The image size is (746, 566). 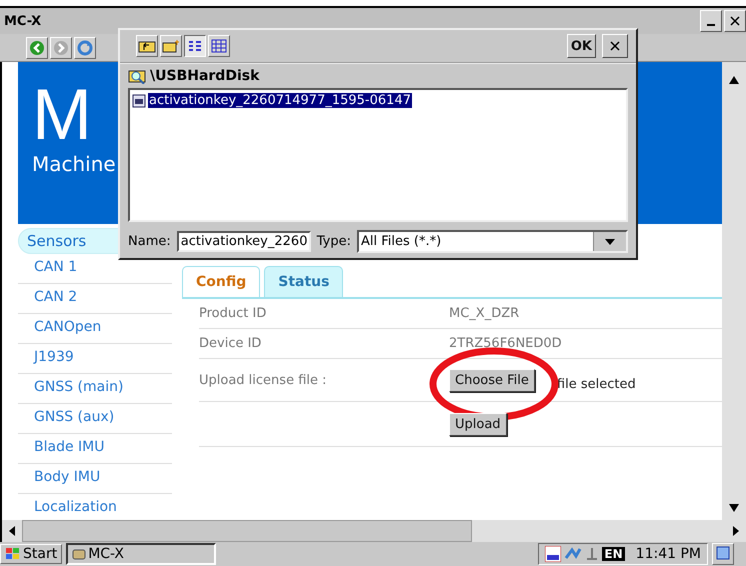 What do you see at coordinates (205, 76) in the screenshot?
I see `folder-path: \USBHardDisk` at bounding box center [205, 76].